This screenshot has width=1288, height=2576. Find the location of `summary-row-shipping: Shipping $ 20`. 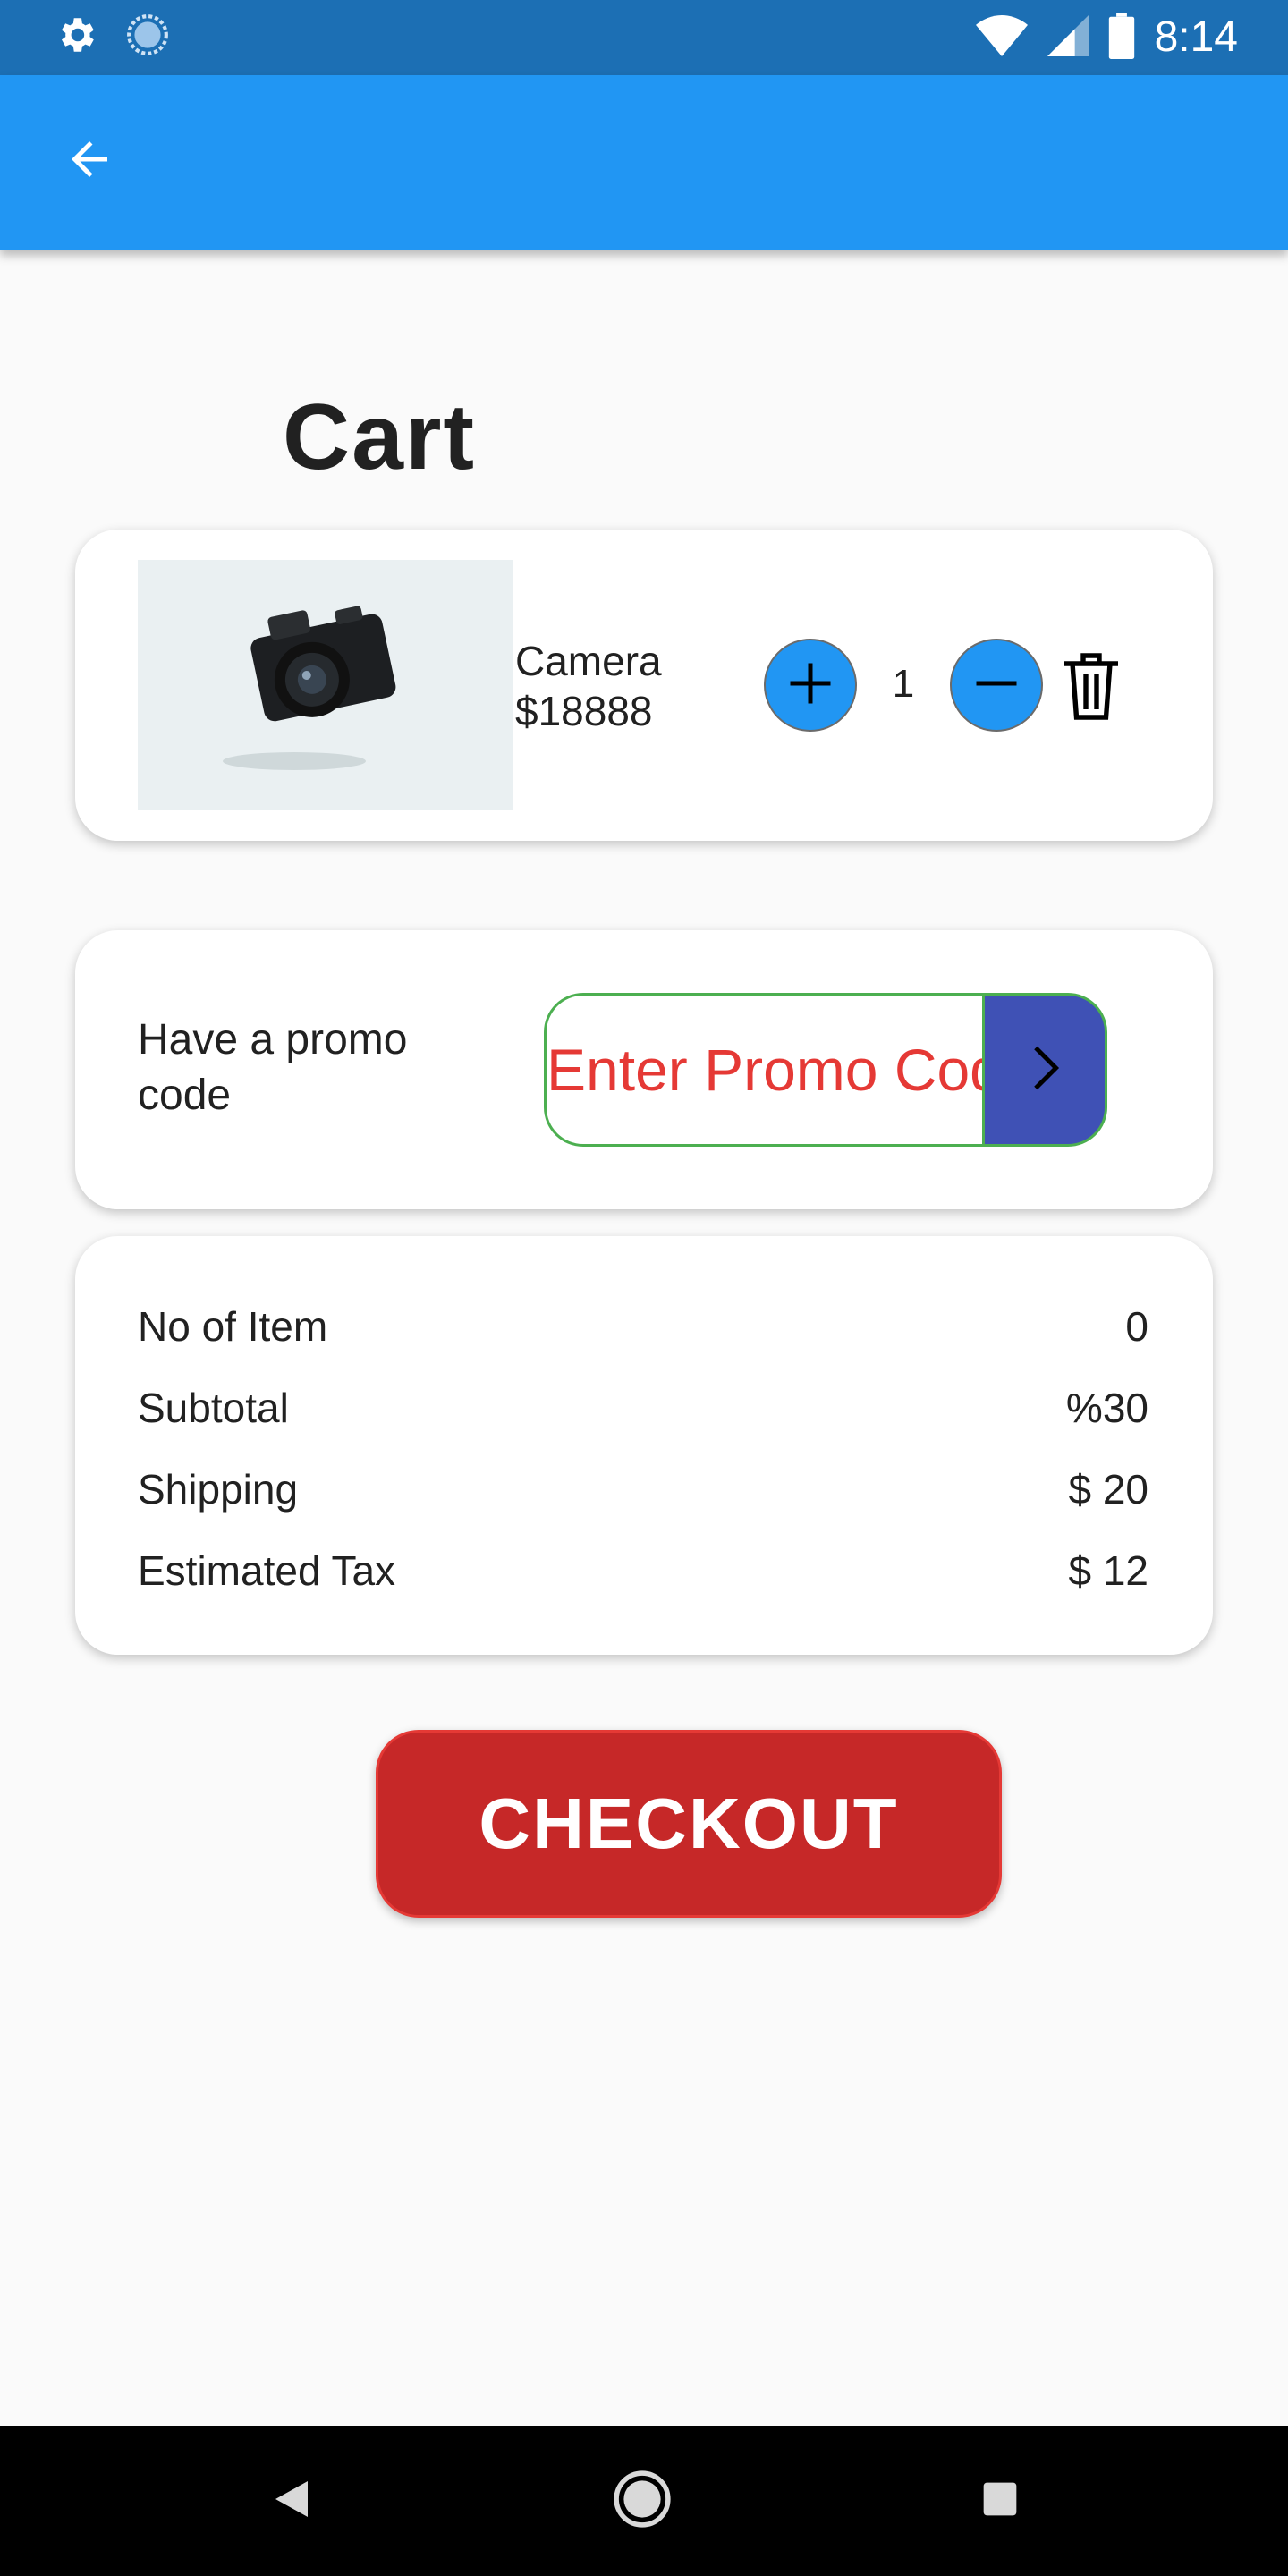

summary-row-shipping: Shipping $ 20 is located at coordinates (643, 1489).